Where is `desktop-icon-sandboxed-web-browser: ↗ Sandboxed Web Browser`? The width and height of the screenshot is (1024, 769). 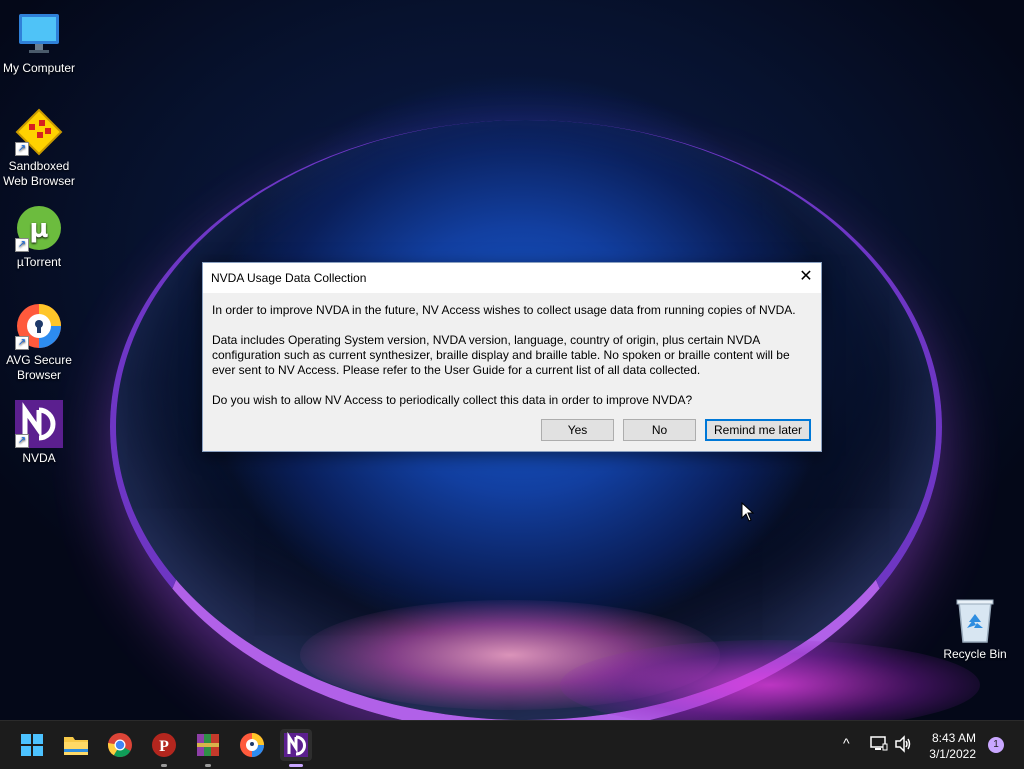
desktop-icon-sandboxed-web-browser: ↗ Sandboxed Web Browser is located at coordinates (39, 148).